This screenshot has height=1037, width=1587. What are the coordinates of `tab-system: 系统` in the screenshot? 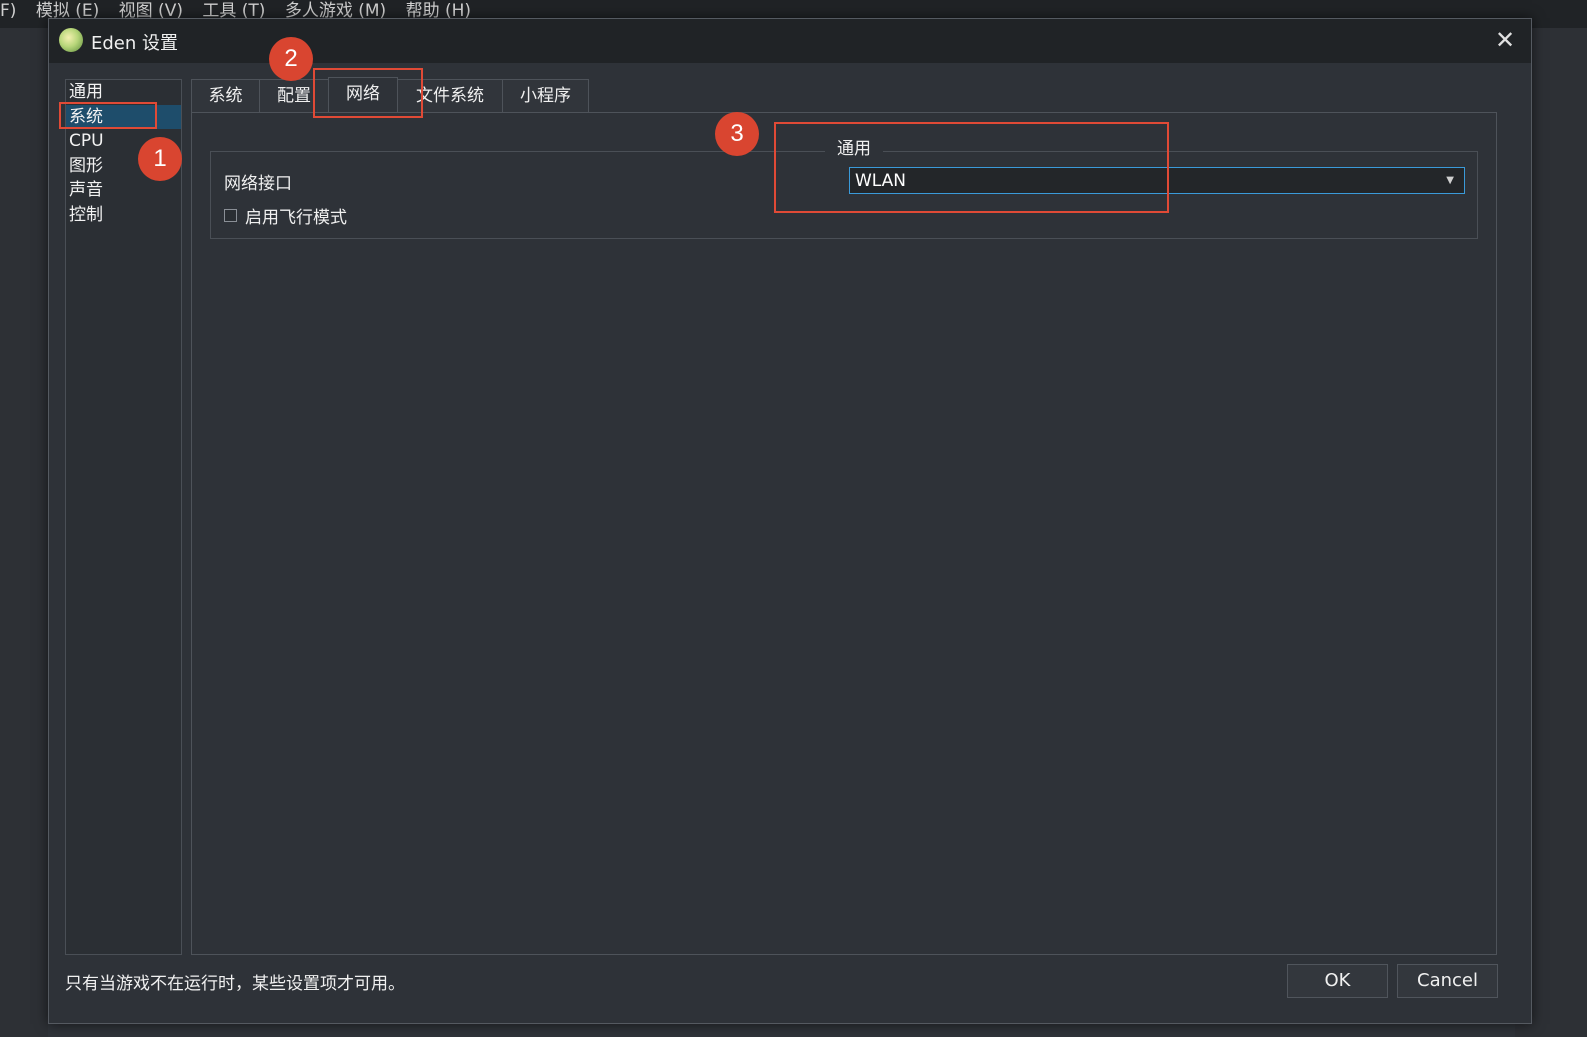 It's located at (225, 96).